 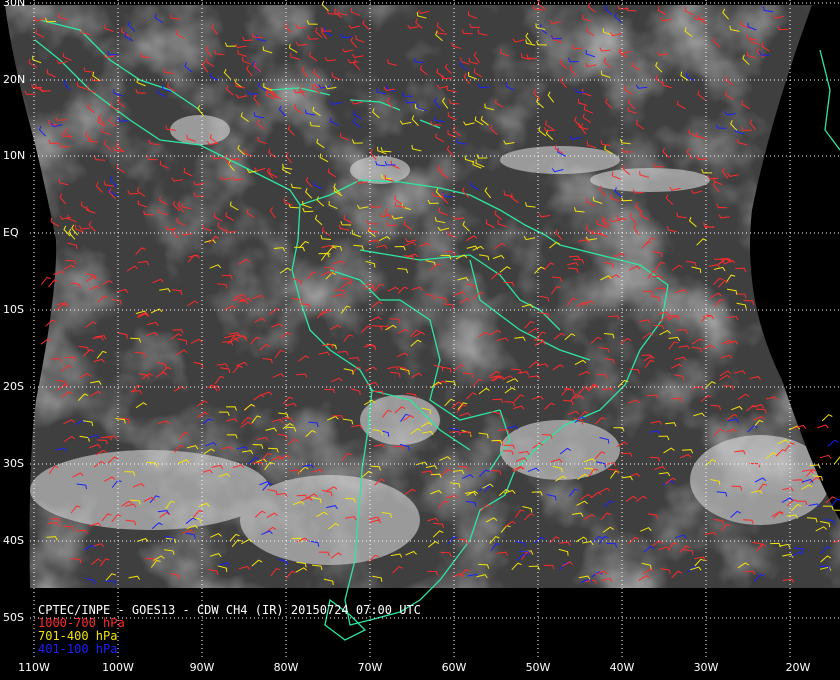 What do you see at coordinates (13, 309) in the screenshot?
I see `lat-label: 10S` at bounding box center [13, 309].